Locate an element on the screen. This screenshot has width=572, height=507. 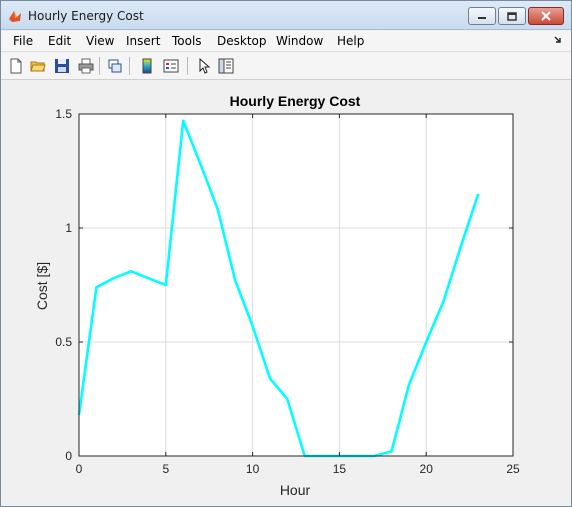
maximize-icon is located at coordinates (512, 16).